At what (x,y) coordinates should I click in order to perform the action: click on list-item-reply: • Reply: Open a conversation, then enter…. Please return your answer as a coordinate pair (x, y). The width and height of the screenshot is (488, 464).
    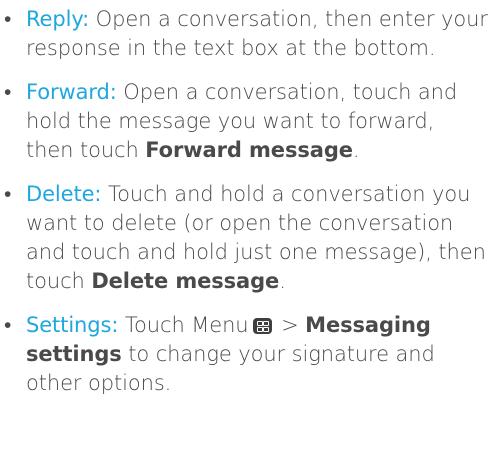
    Looking at the image, I should click on (244, 31).